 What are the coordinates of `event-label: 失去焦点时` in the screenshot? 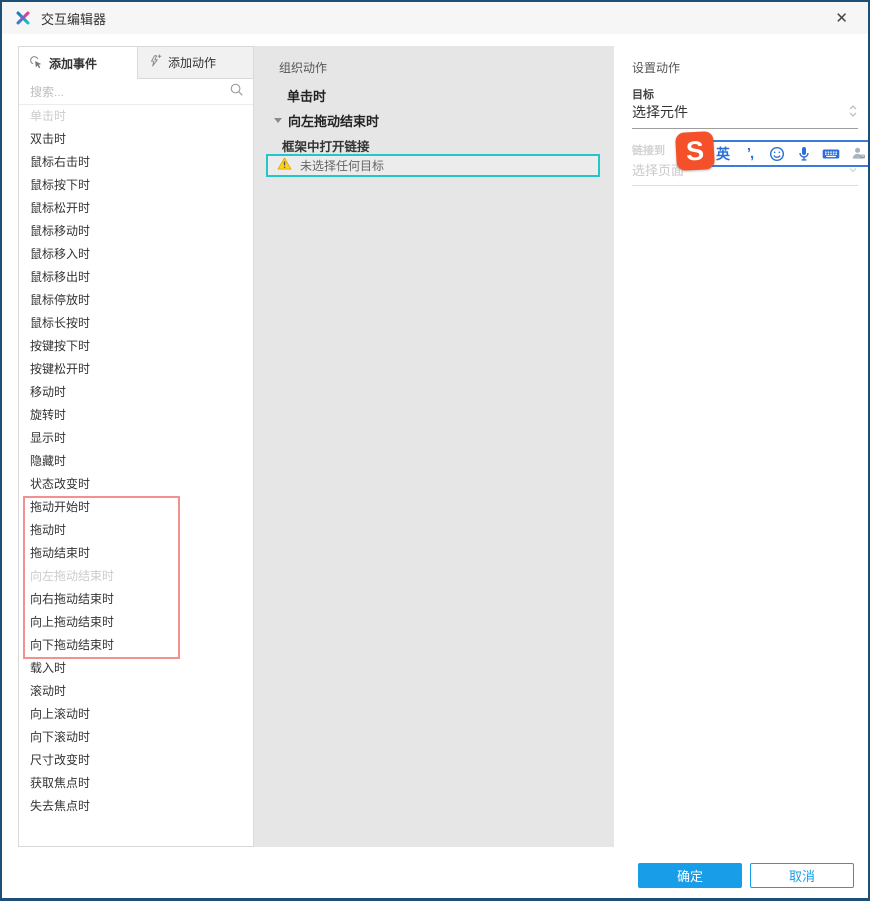 It's located at (60, 806).